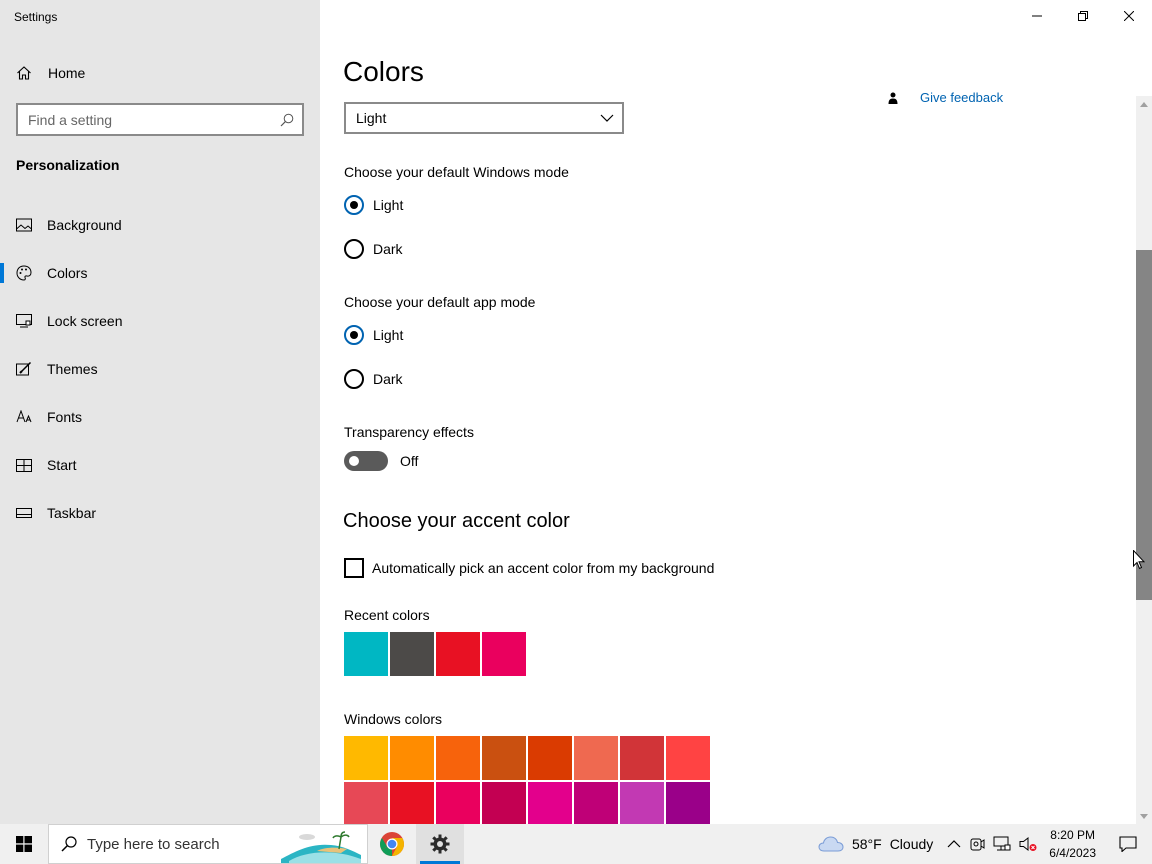 The width and height of the screenshot is (1152, 864). What do you see at coordinates (24, 465) in the screenshot?
I see `start-icon` at bounding box center [24, 465].